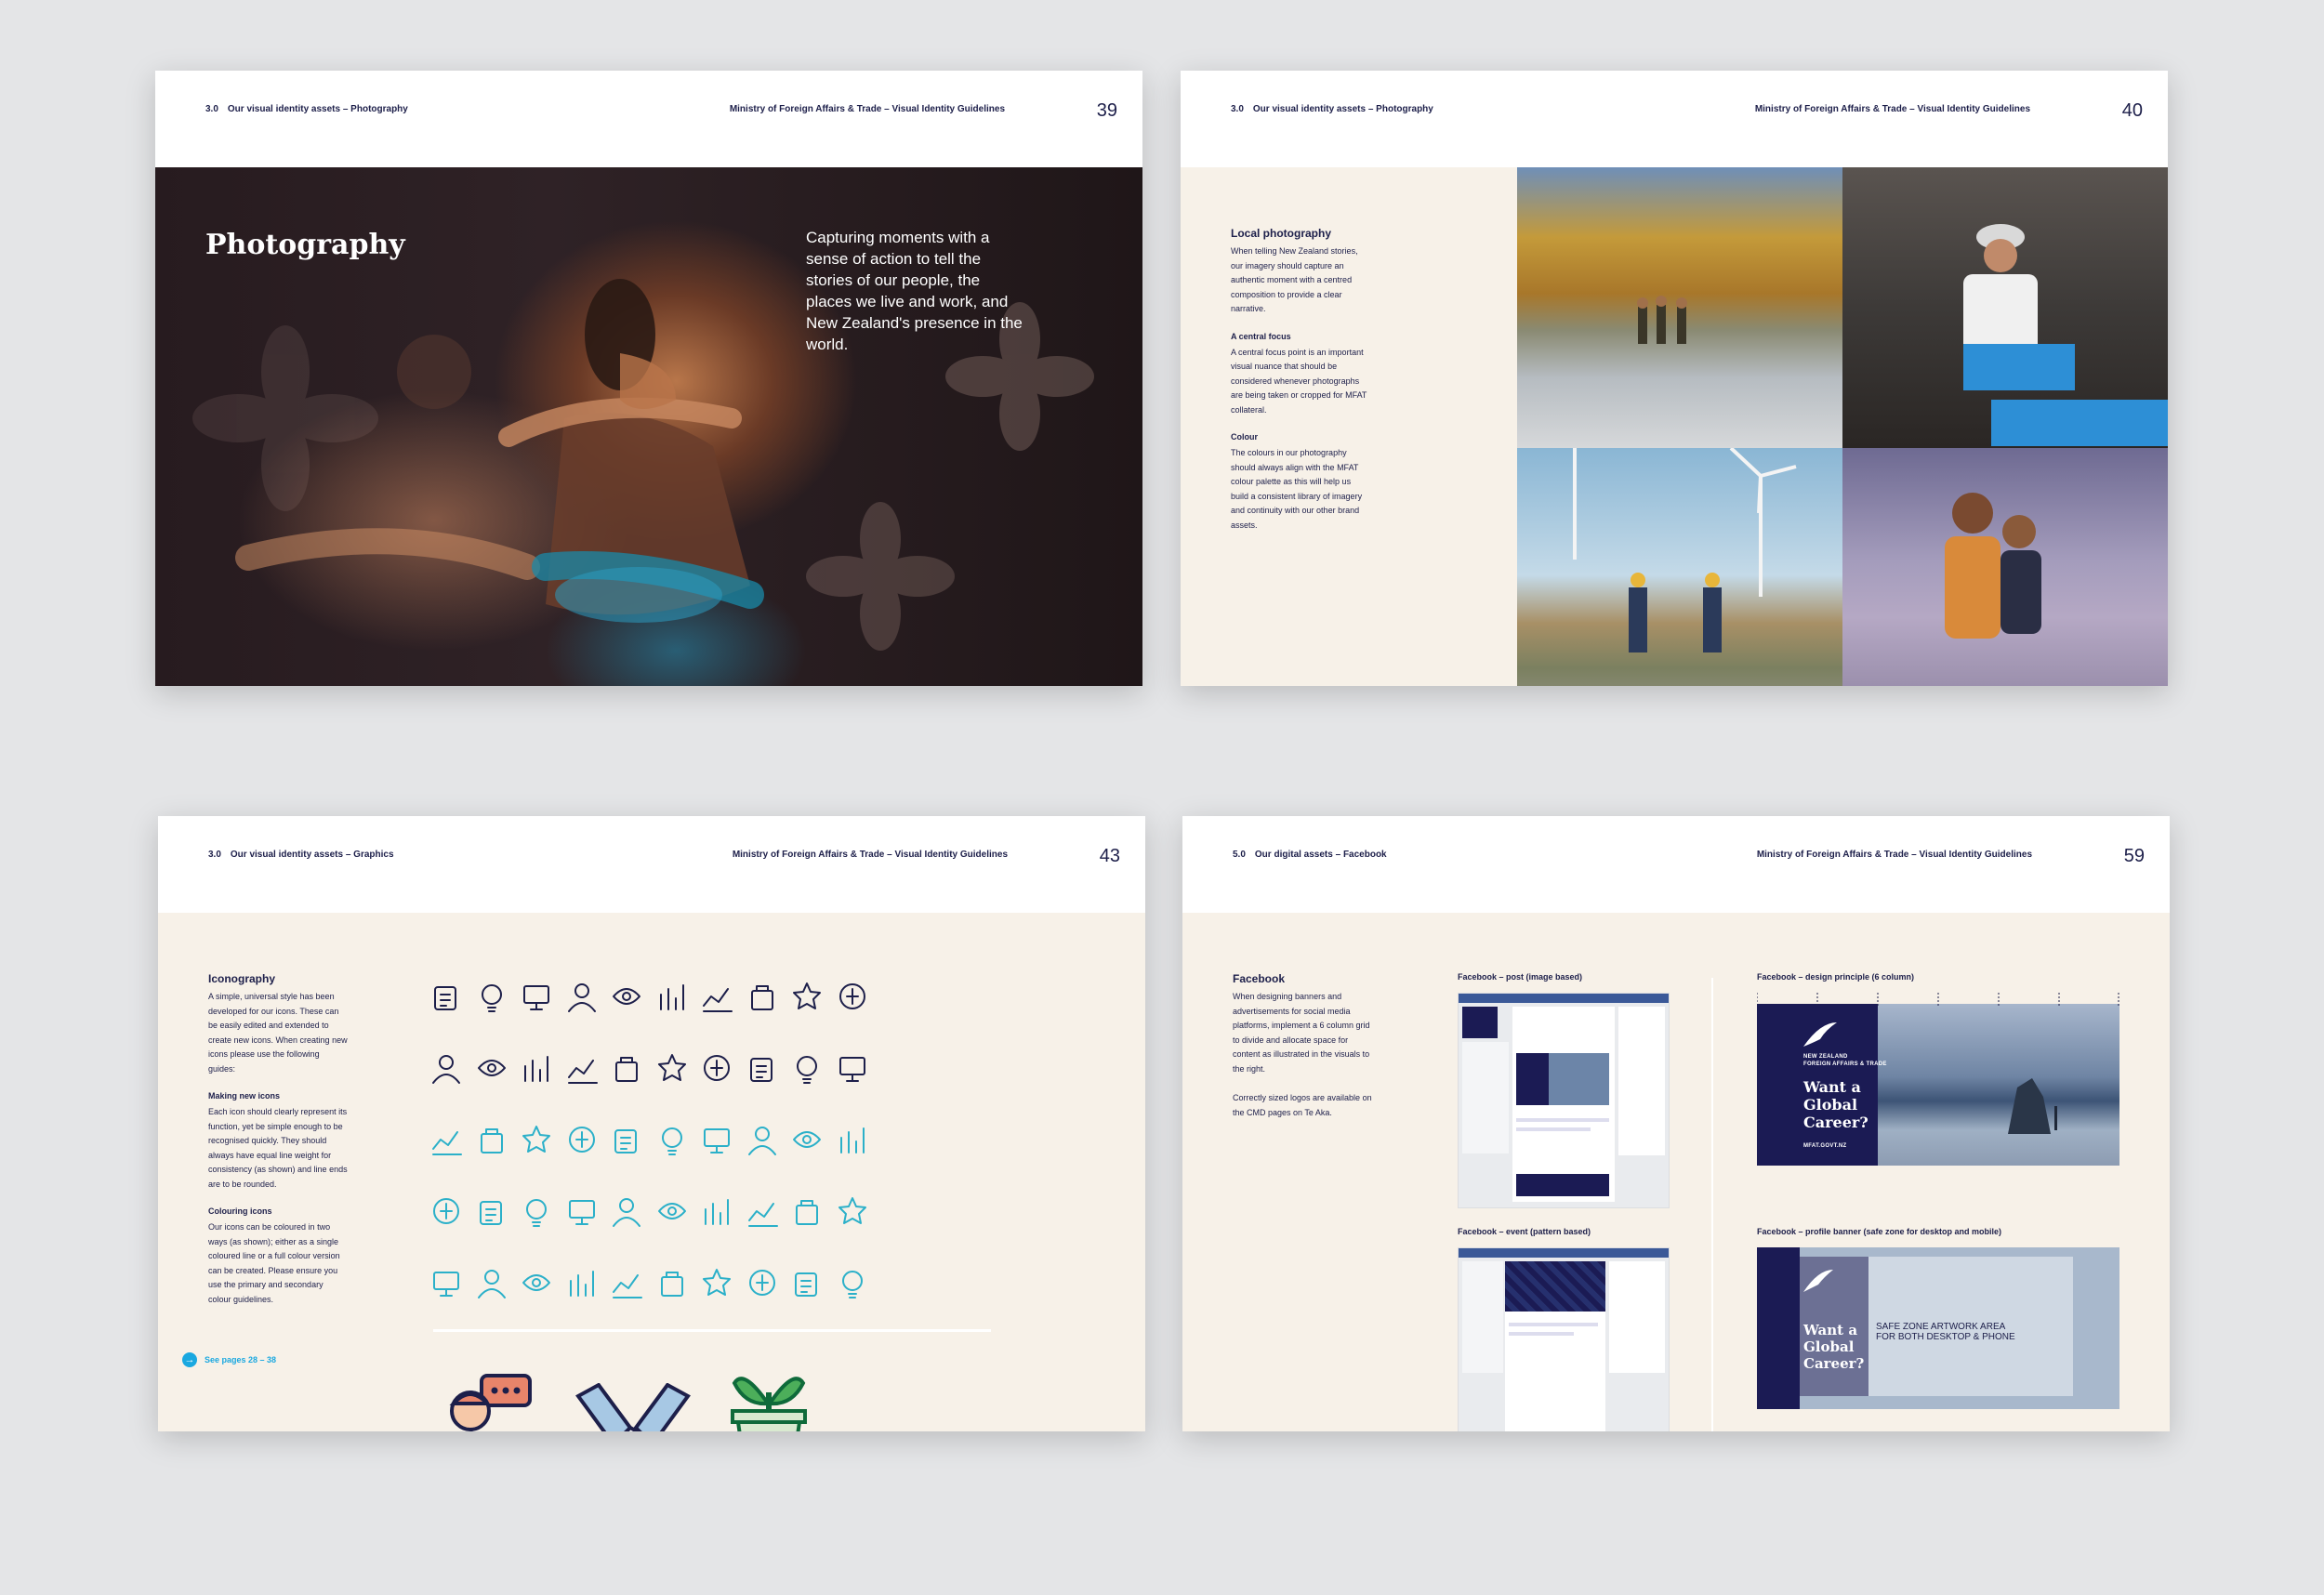 This screenshot has width=2324, height=1595. What do you see at coordinates (672, 996) in the screenshot?
I see `business-person-icon` at bounding box center [672, 996].